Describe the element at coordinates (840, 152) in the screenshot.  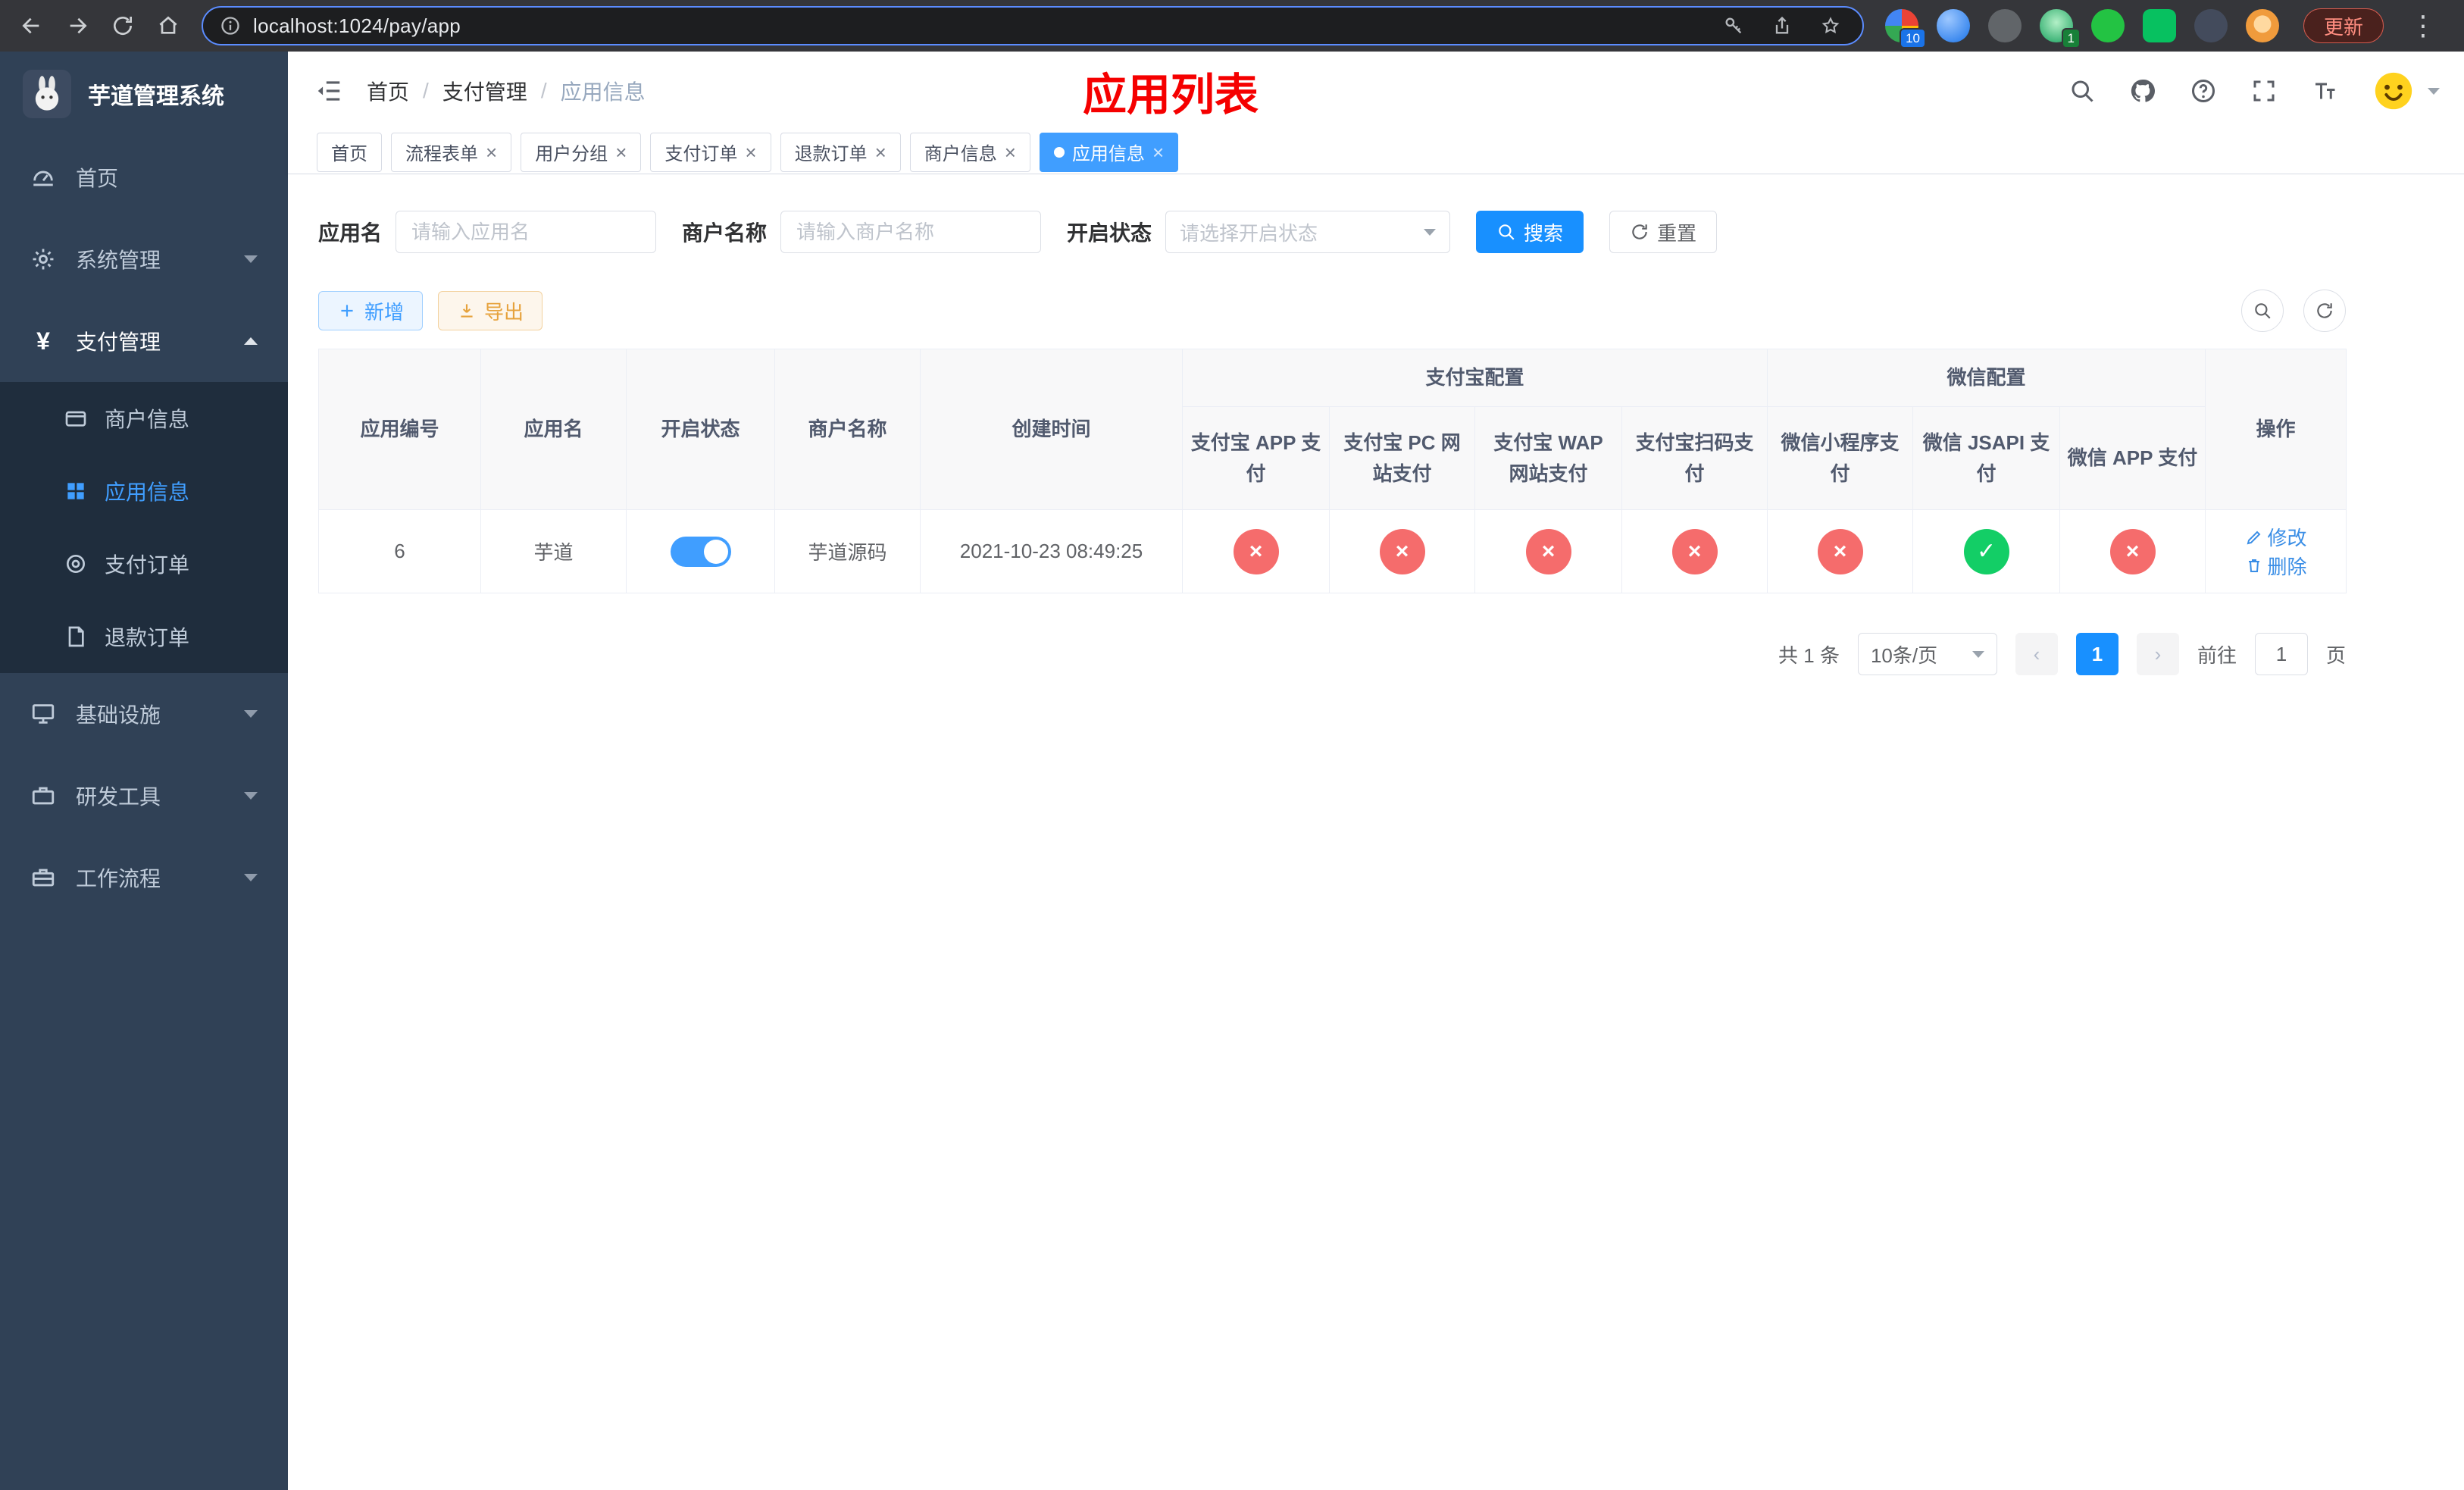
I see `tab-refund-orders: 退款订单 ×` at that location.